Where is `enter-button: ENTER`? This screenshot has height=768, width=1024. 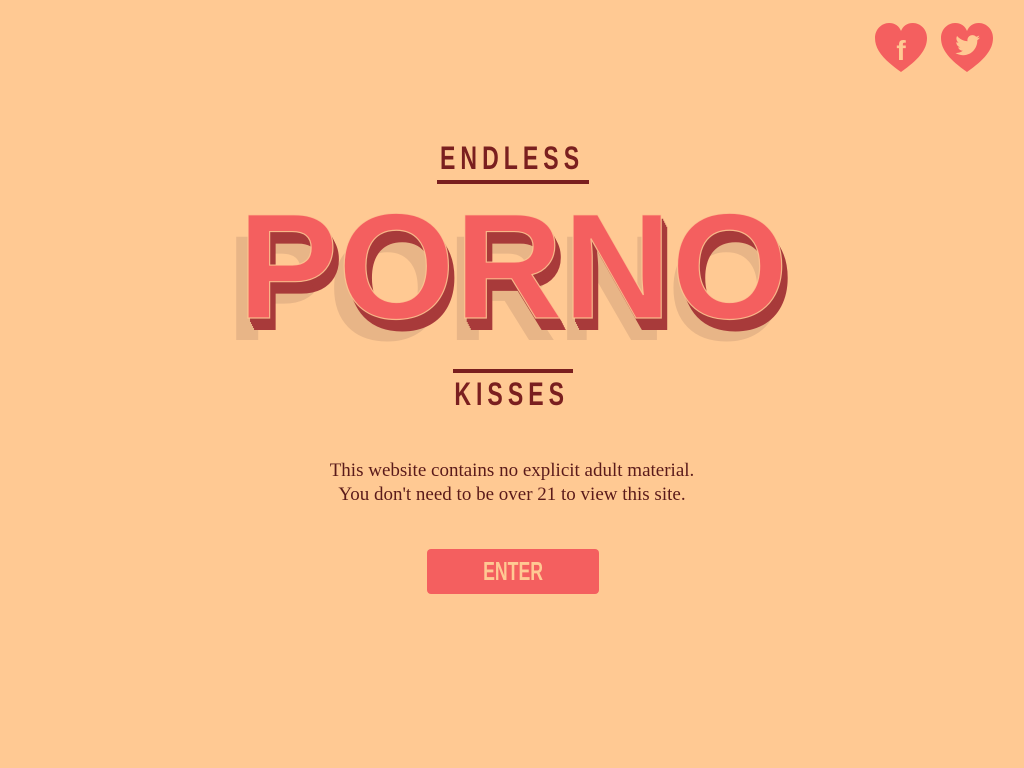
enter-button: ENTER is located at coordinates (513, 571).